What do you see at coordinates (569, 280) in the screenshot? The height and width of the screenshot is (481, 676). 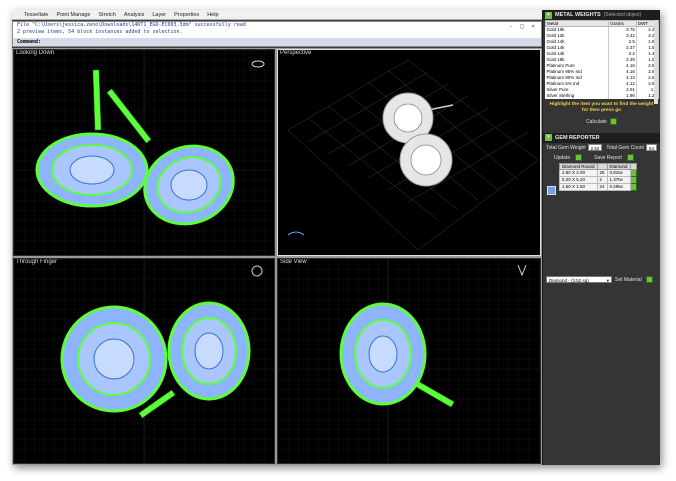 I see `material-select-value: Diamond - (3.52 sg)` at bounding box center [569, 280].